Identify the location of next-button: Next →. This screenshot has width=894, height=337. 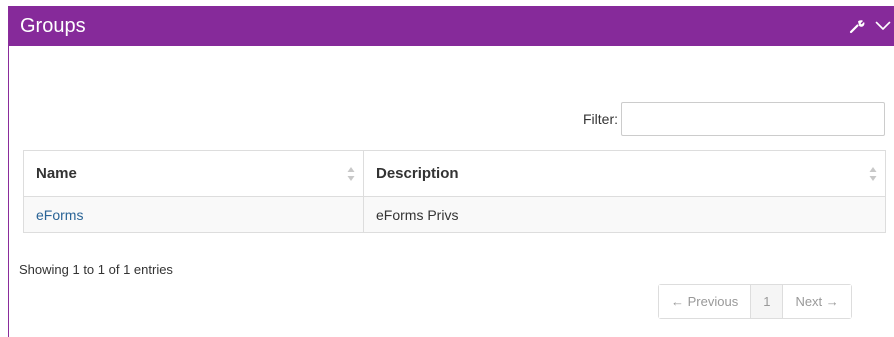
(816, 301).